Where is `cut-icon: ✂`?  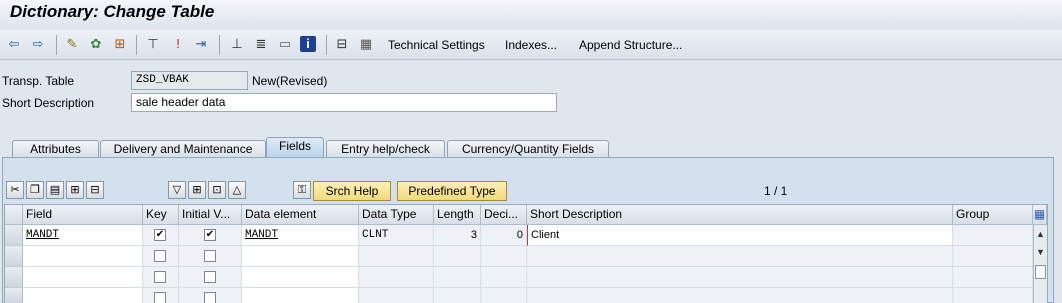 cut-icon: ✂ is located at coordinates (15, 190).